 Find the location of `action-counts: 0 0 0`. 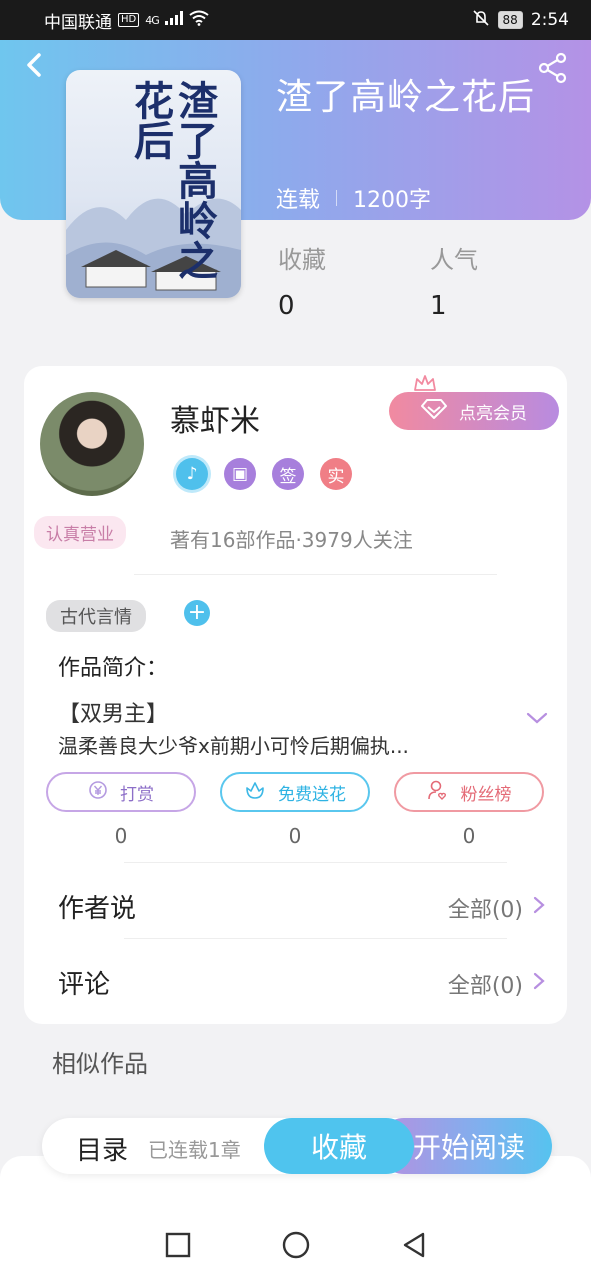

action-counts: 0 0 0 is located at coordinates (295, 836).